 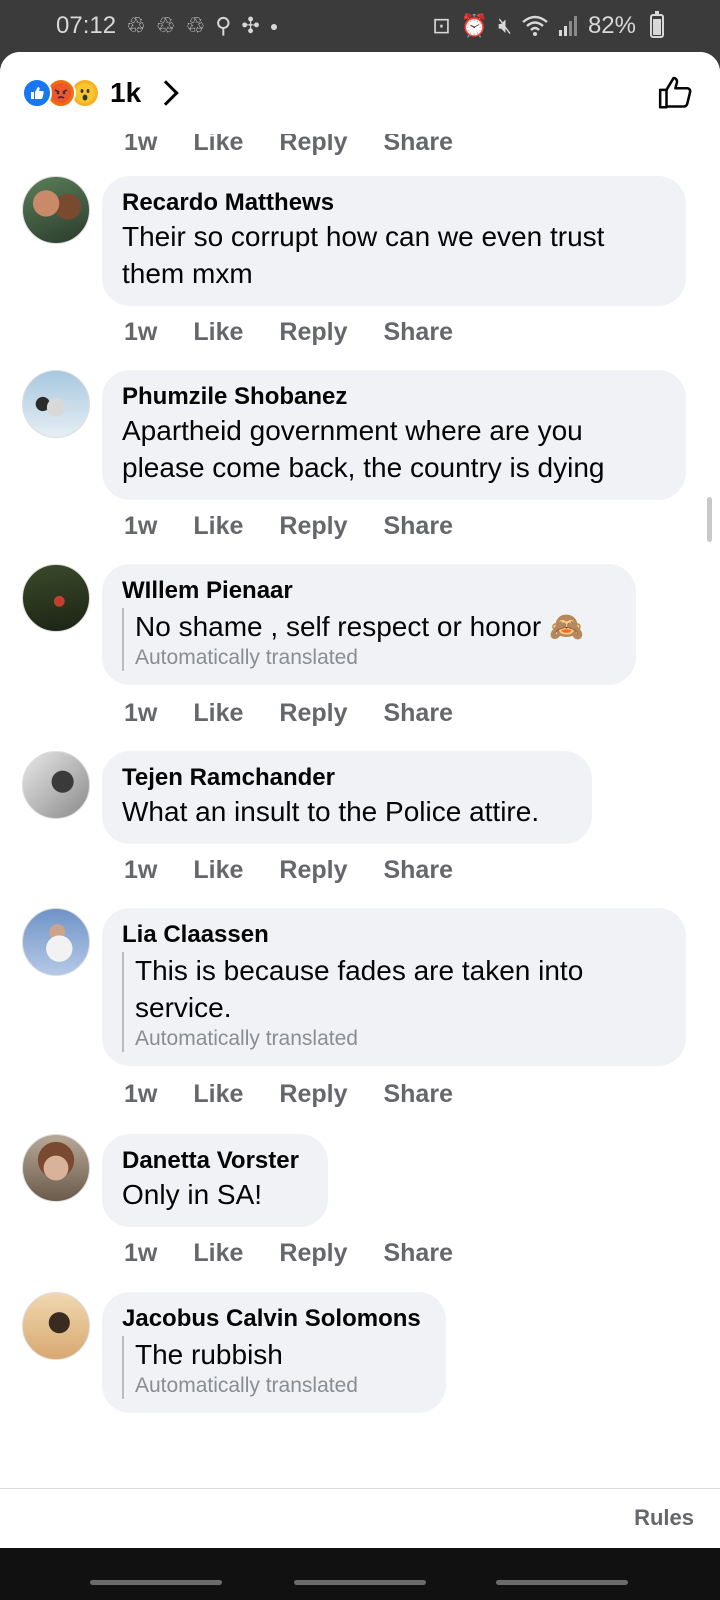 What do you see at coordinates (250, 25) in the screenshot?
I see `fan-icon: ✣` at bounding box center [250, 25].